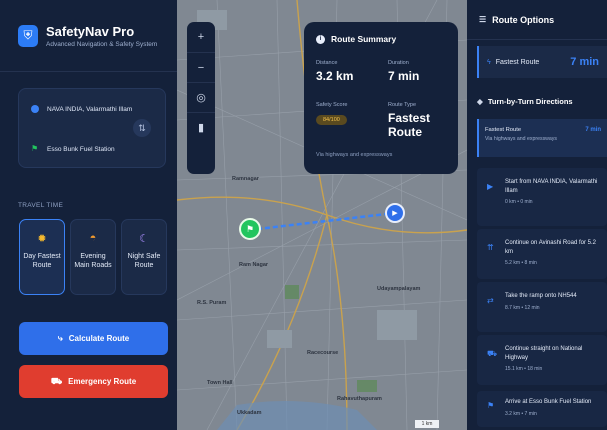  I want to click on locate-icon: ◎, so click(201, 97).